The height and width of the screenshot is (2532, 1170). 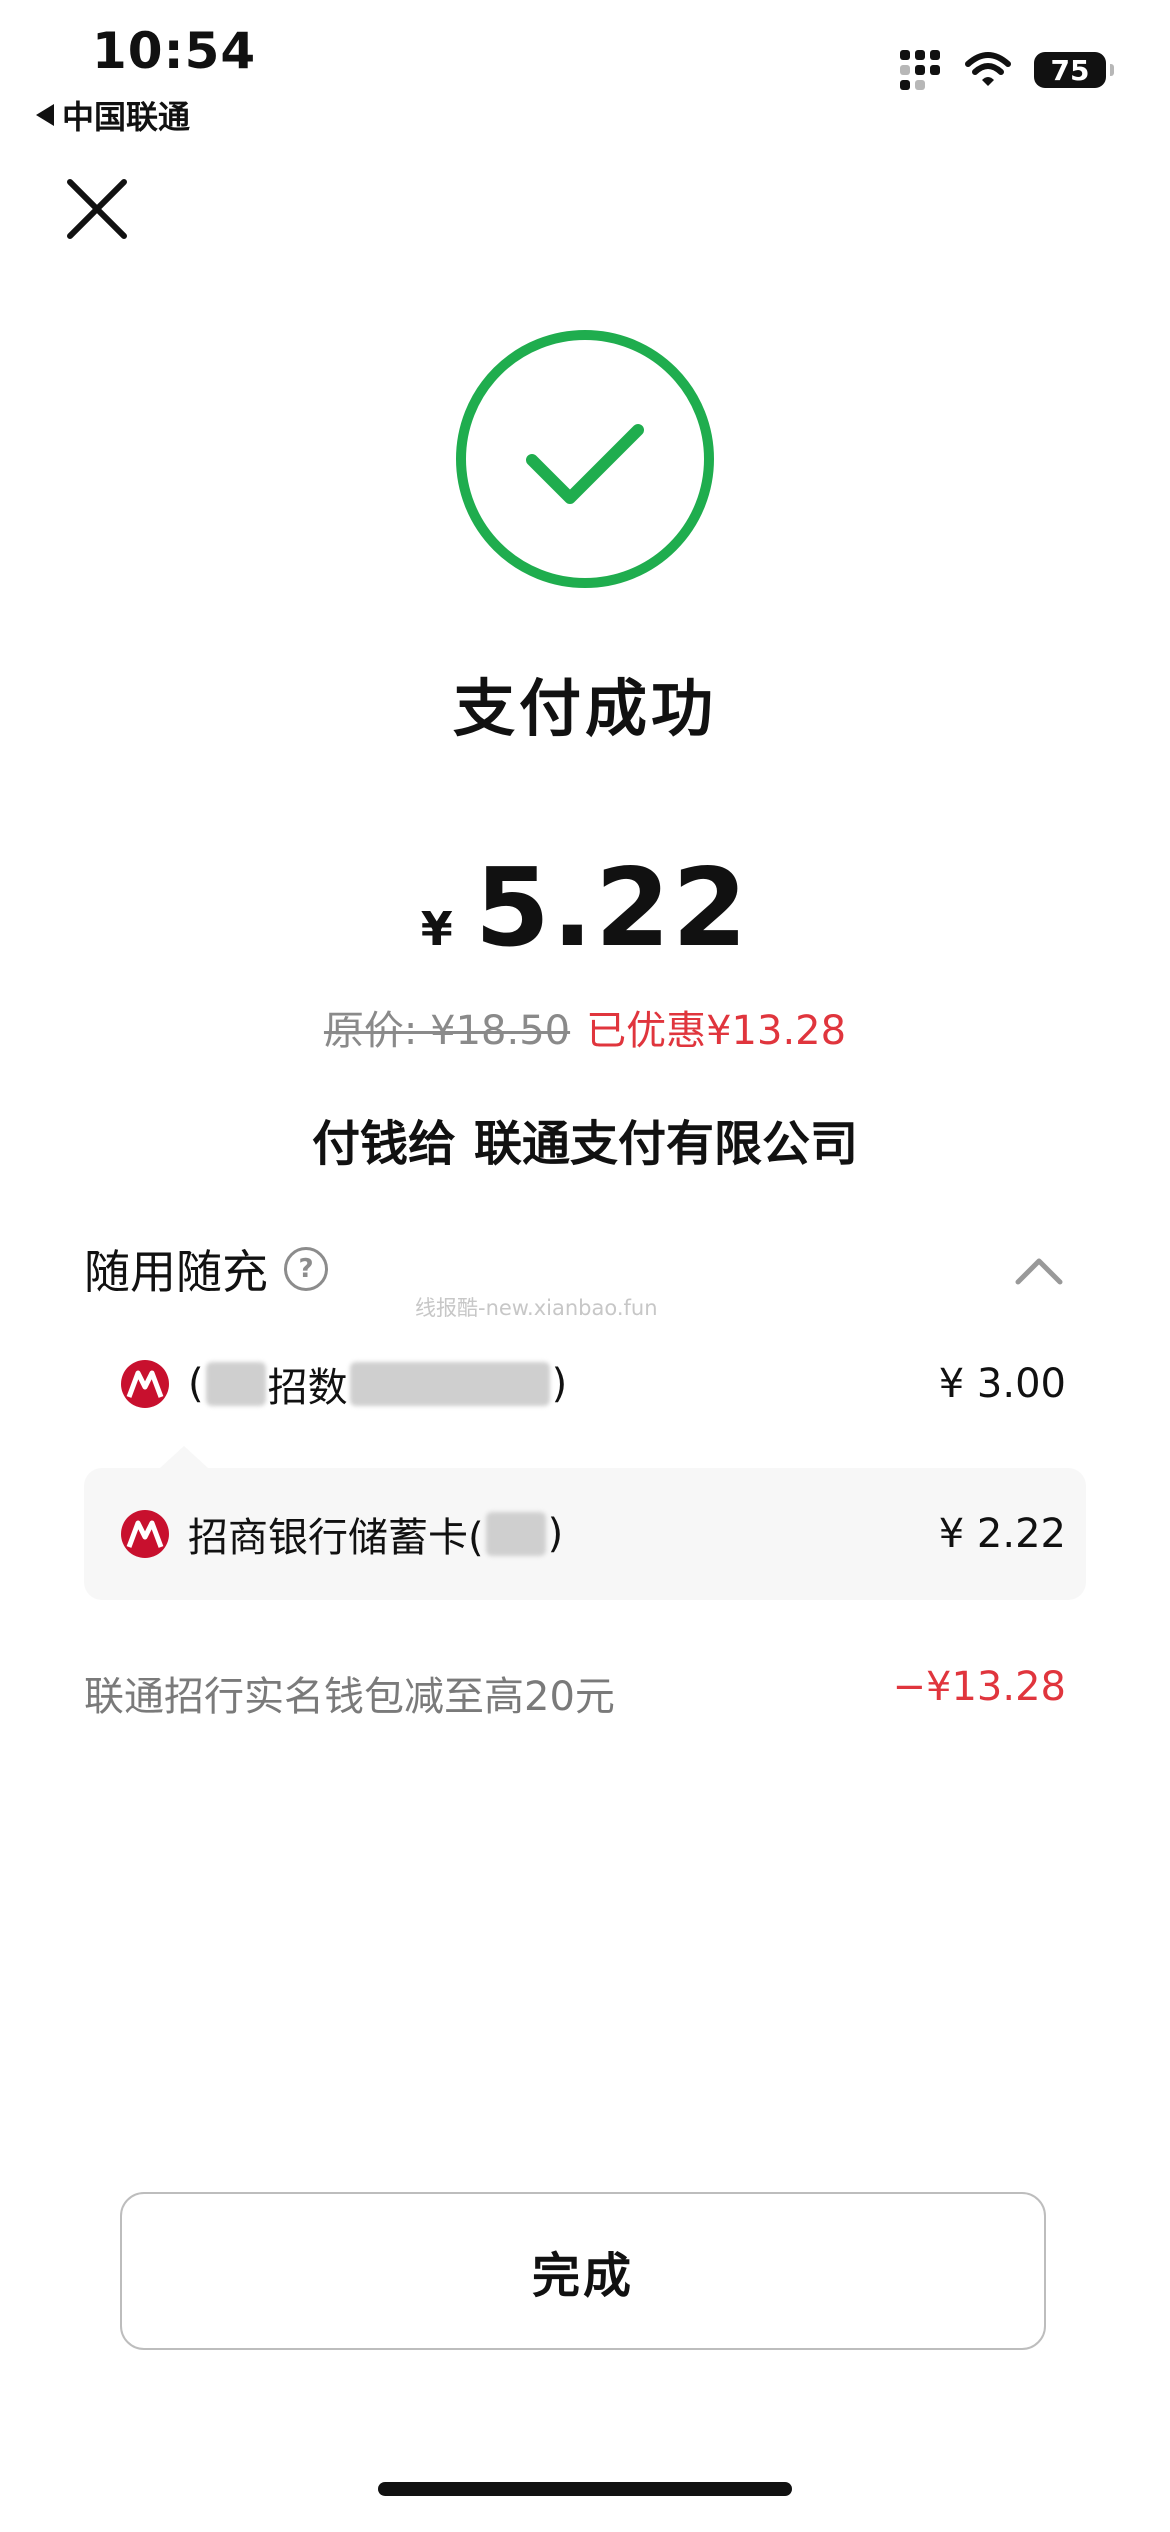 I want to click on payment-label-prefix: (, so click(x=196, y=1384).